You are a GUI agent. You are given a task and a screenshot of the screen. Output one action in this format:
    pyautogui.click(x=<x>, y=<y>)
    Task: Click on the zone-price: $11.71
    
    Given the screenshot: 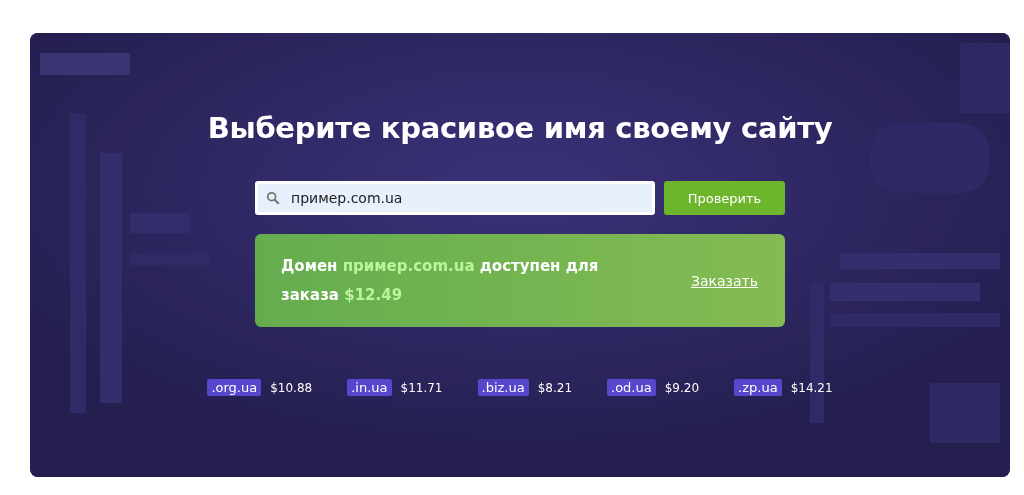 What is the action you would take?
    pyautogui.click(x=421, y=387)
    